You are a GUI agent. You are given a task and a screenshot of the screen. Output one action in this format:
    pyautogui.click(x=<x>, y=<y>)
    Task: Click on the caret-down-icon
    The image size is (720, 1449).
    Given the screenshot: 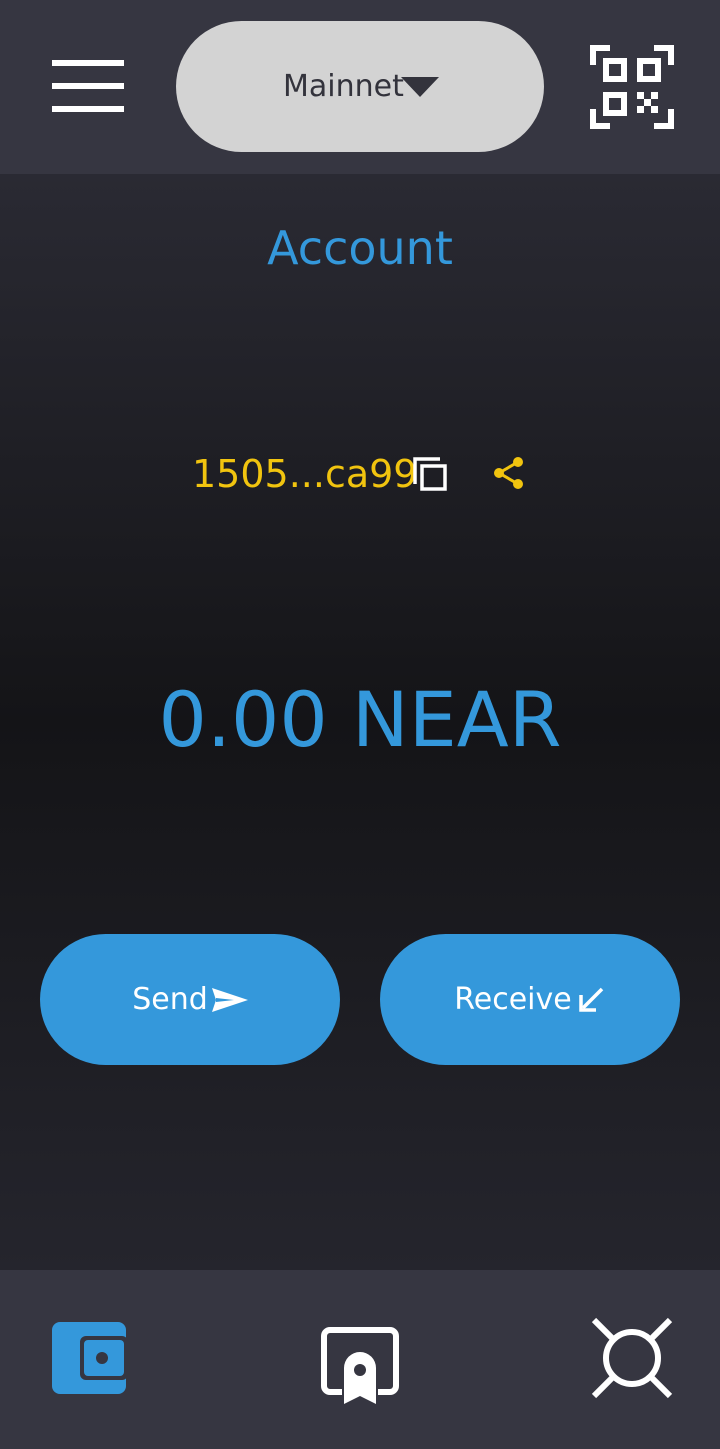 What is the action you would take?
    pyautogui.click(x=420, y=87)
    